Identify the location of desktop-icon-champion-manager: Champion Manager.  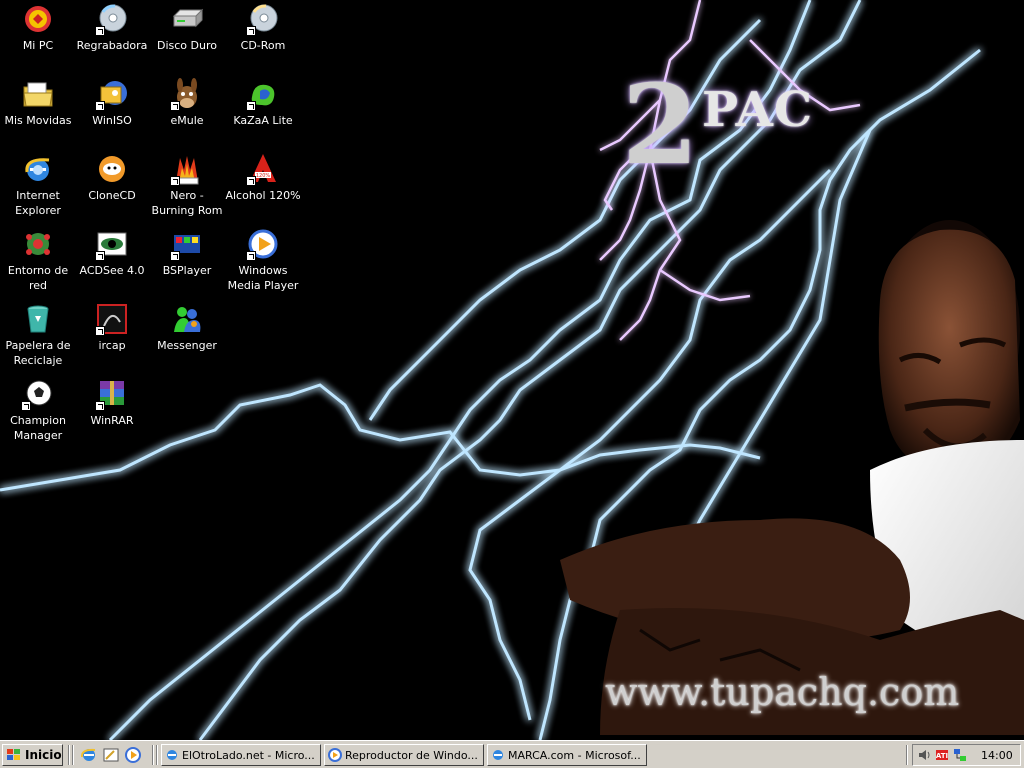
(38, 409).